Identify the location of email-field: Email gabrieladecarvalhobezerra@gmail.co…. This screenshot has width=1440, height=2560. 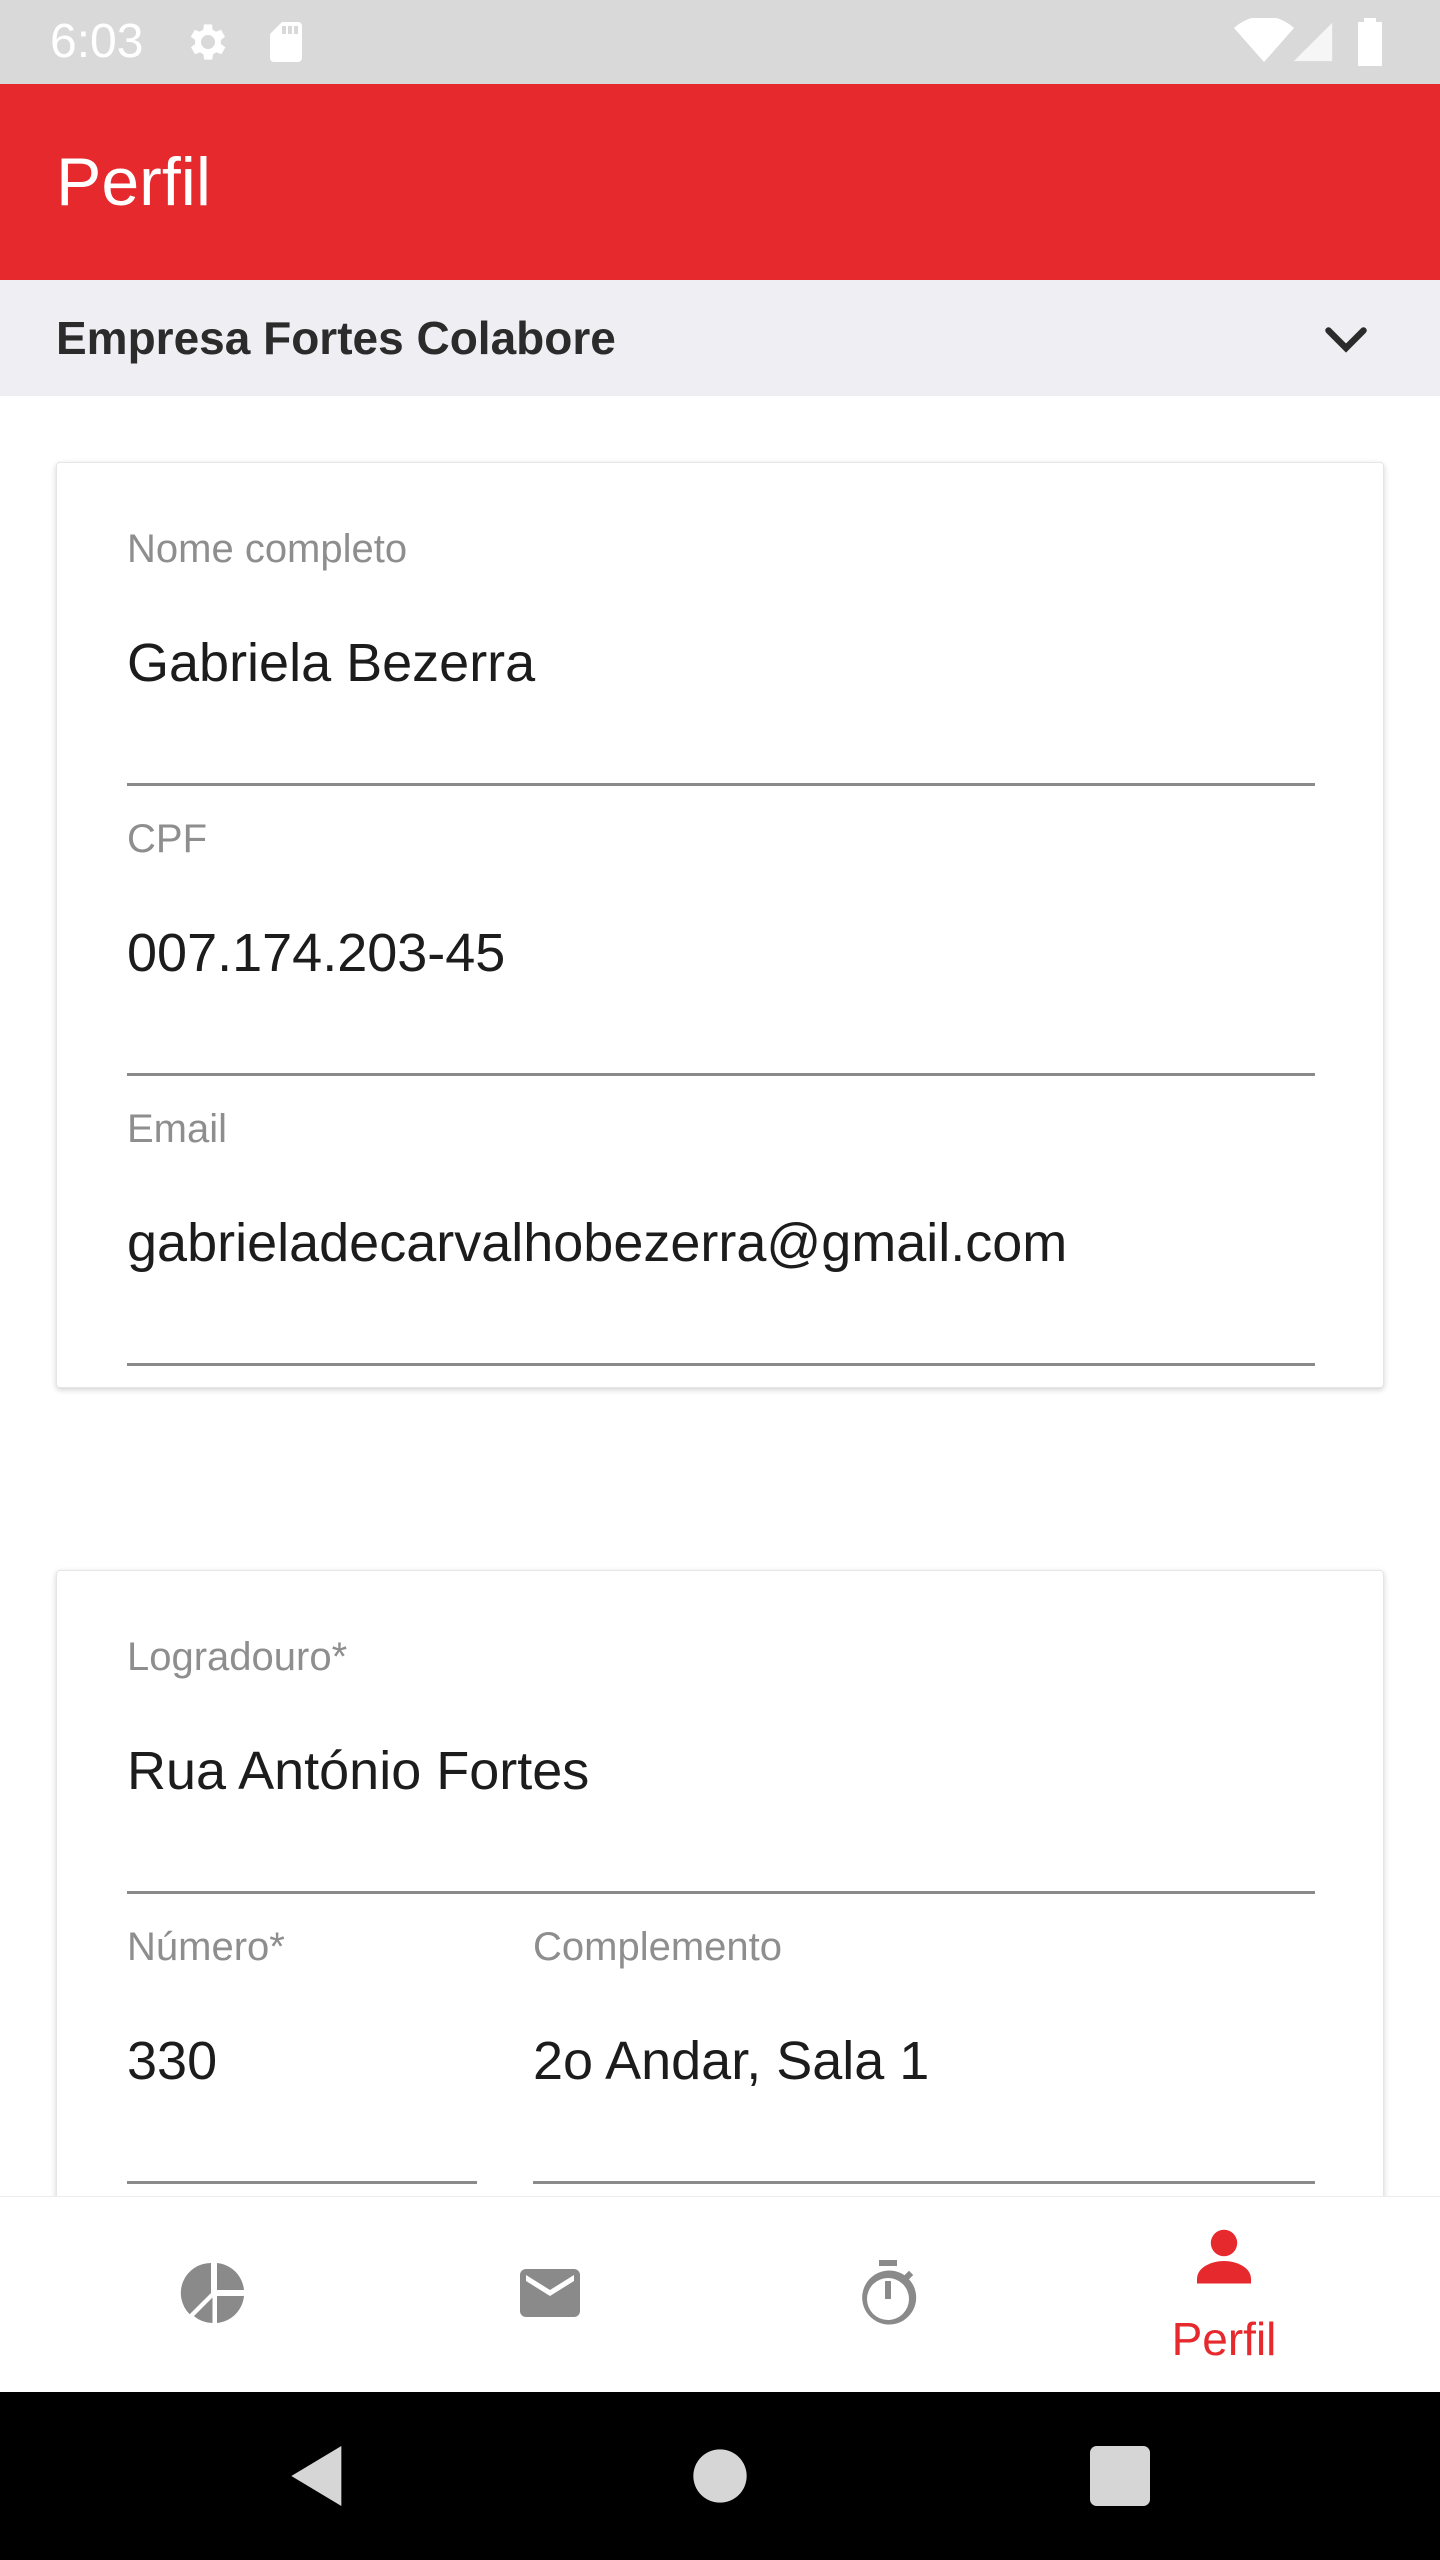
(721, 1235).